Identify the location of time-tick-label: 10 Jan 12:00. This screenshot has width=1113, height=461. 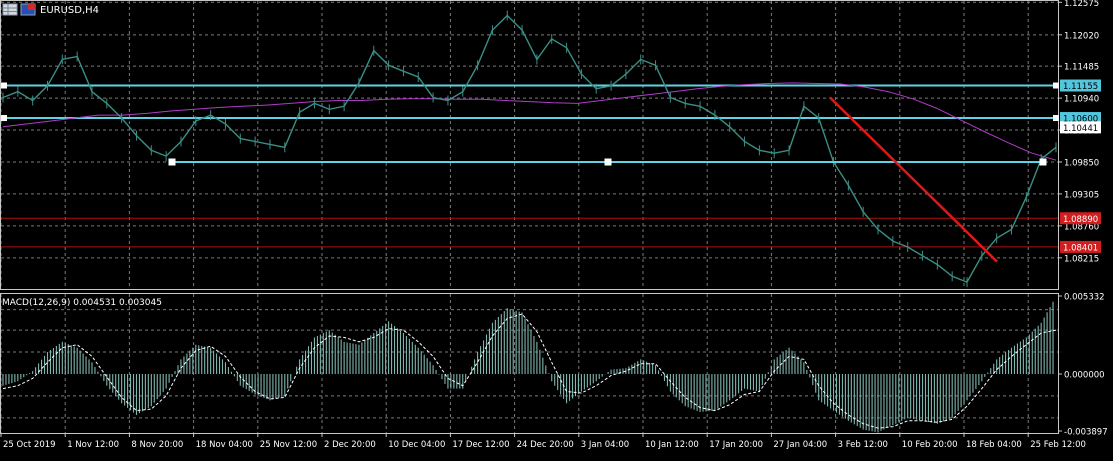
(672, 445).